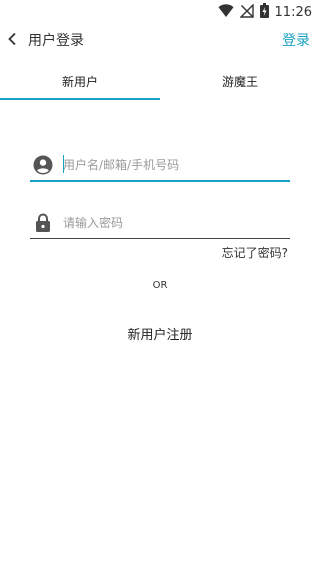  What do you see at coordinates (293, 12) in the screenshot?
I see `status-time: 11:26` at bounding box center [293, 12].